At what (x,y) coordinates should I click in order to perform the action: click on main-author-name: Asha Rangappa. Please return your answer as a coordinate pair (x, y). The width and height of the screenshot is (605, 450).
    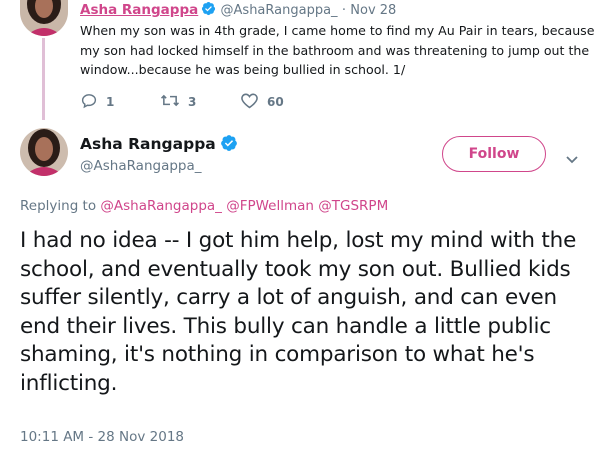
    Looking at the image, I should click on (159, 145).